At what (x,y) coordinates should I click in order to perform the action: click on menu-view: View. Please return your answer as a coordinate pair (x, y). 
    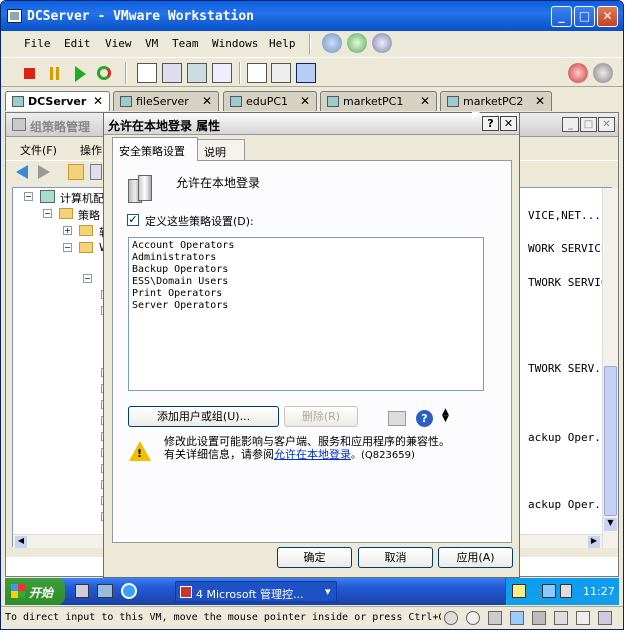
    Looking at the image, I should click on (118, 43).